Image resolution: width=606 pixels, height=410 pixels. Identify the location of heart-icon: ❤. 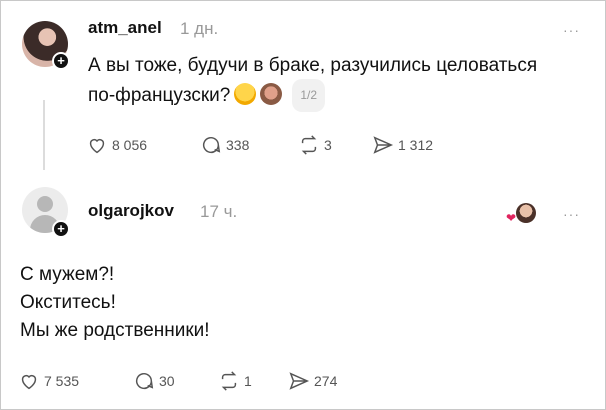
(511, 218).